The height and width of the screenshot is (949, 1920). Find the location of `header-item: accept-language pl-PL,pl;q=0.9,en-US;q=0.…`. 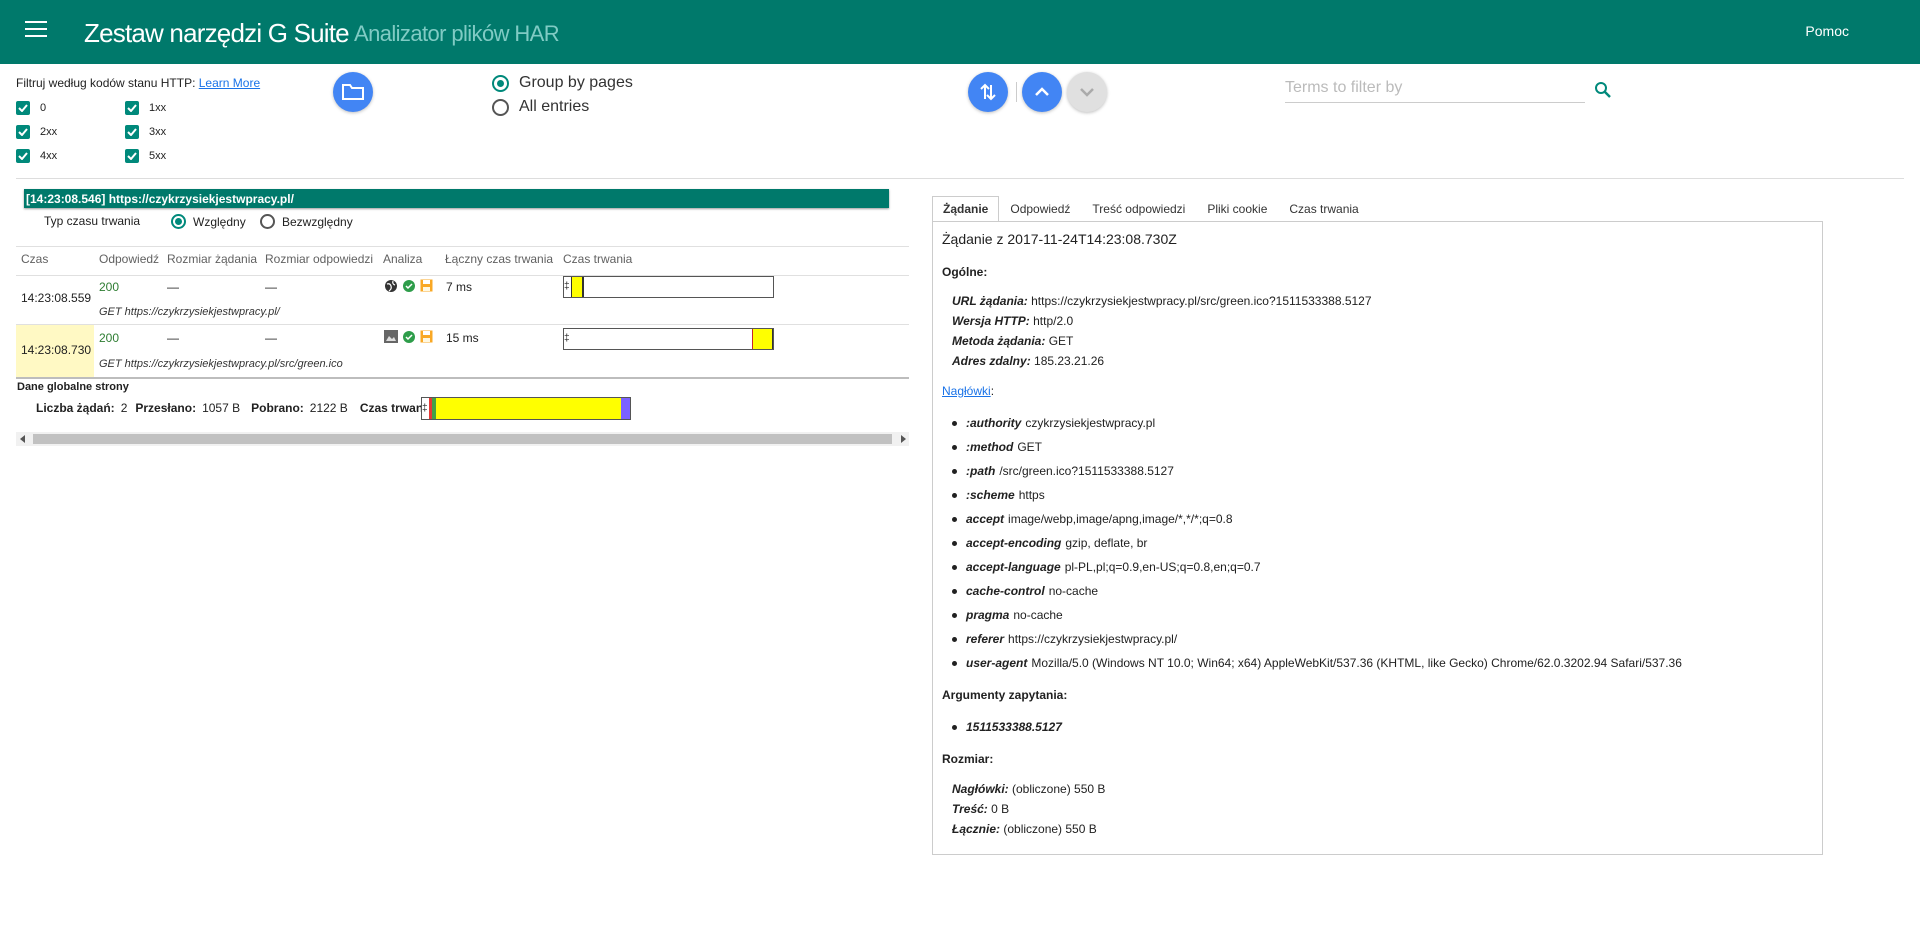

header-item: accept-language pl-PL,pl;q=0.9,en-US;q=0.… is located at coordinates (1106, 567).